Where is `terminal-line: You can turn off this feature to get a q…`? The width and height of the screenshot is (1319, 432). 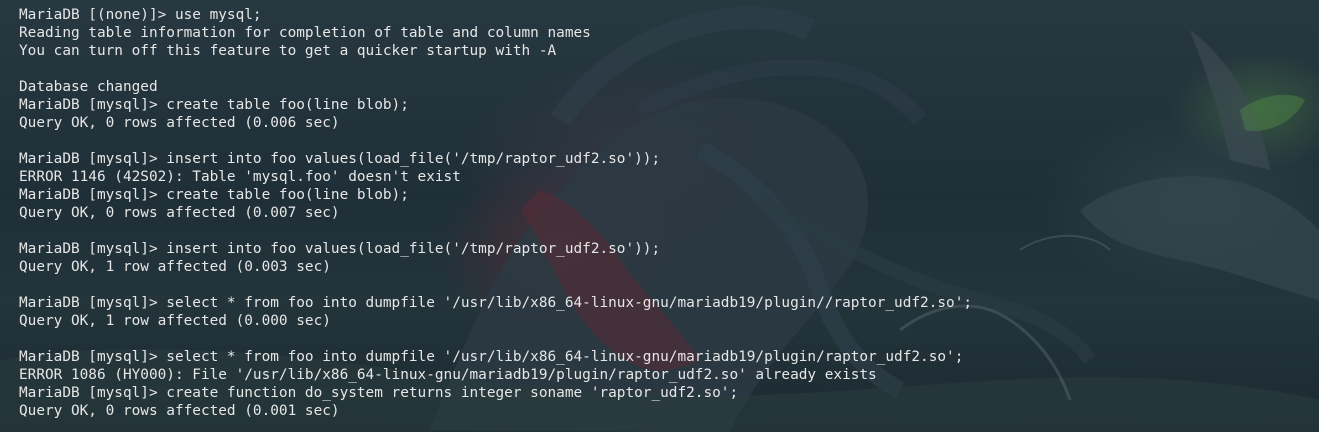 terminal-line: You can turn off this feature to get a q… is located at coordinates (288, 51).